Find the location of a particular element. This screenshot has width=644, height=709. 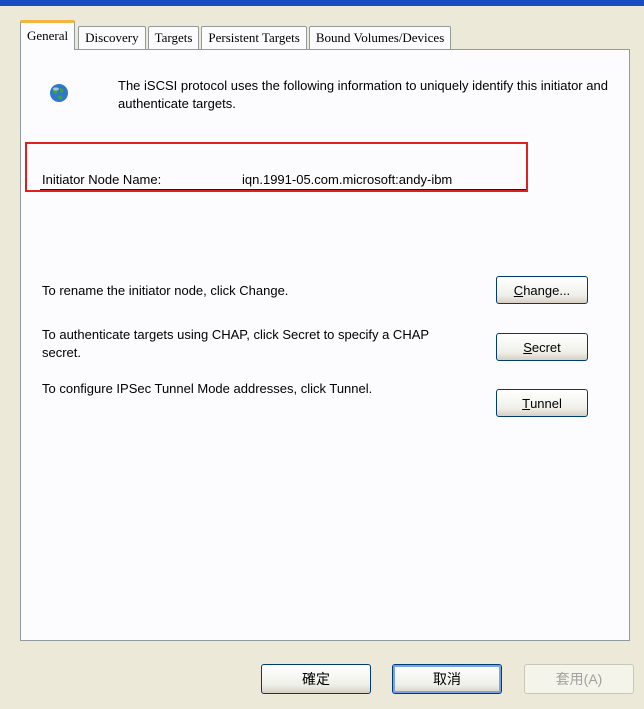

tunnel-button: Tunnel is located at coordinates (542, 403).